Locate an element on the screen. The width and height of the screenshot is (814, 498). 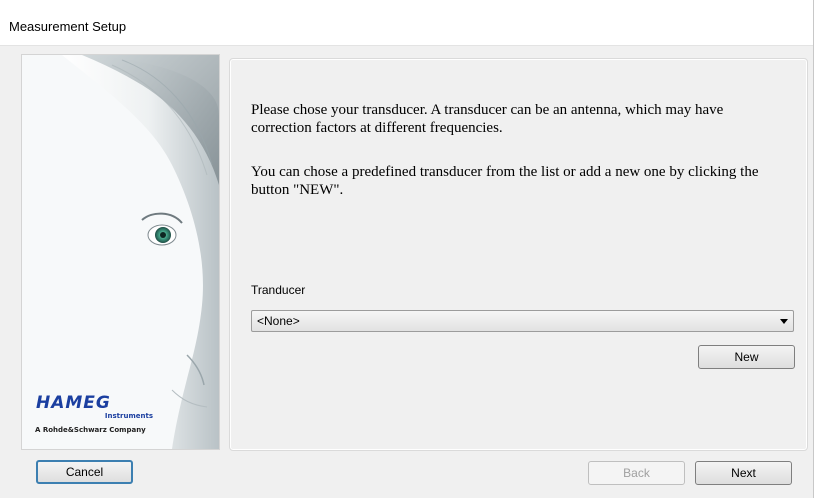
title-bar: Measurement Setup is located at coordinates (407, 23).